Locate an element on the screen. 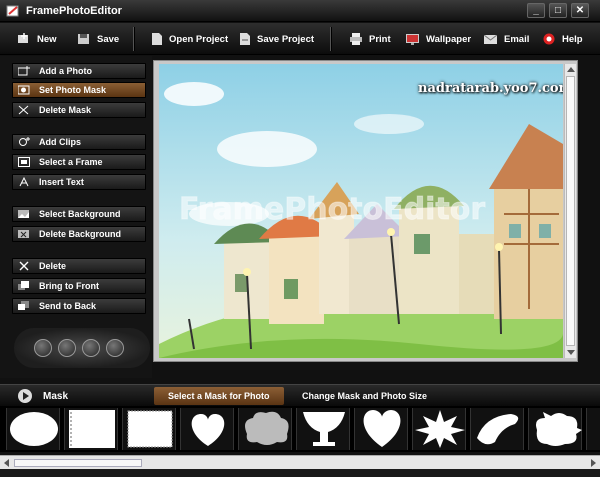  email-label: Email is located at coordinates (517, 39).